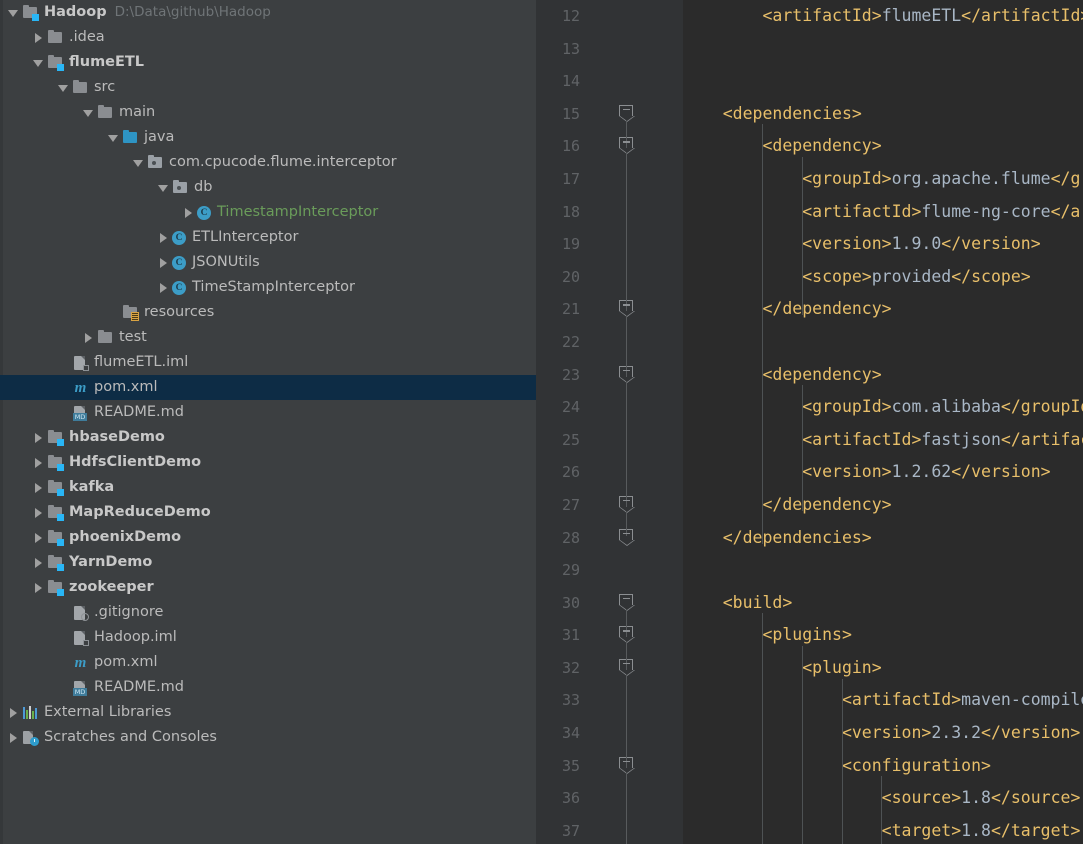 The width and height of the screenshot is (1083, 844). Describe the element at coordinates (809, 798) in the screenshot. I see `code-line: 36 <source>1.8</source>` at that location.